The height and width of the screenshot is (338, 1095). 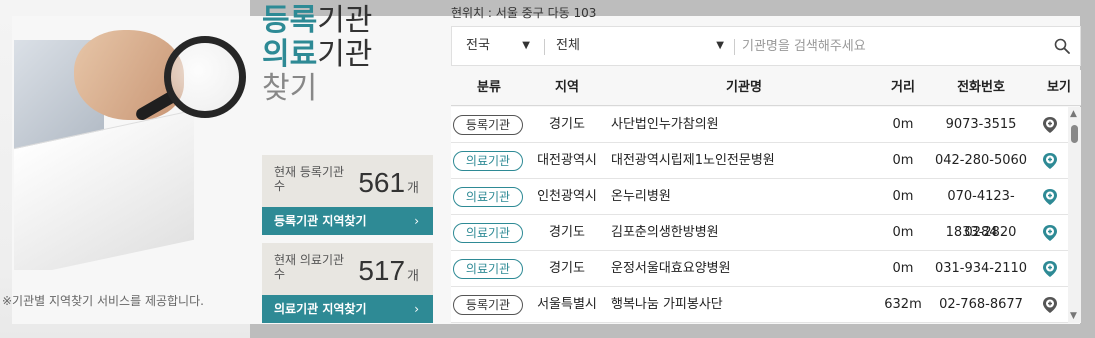 What do you see at coordinates (671, 268) in the screenshot?
I see `cell-name: 운정서울대효요양병원` at bounding box center [671, 268].